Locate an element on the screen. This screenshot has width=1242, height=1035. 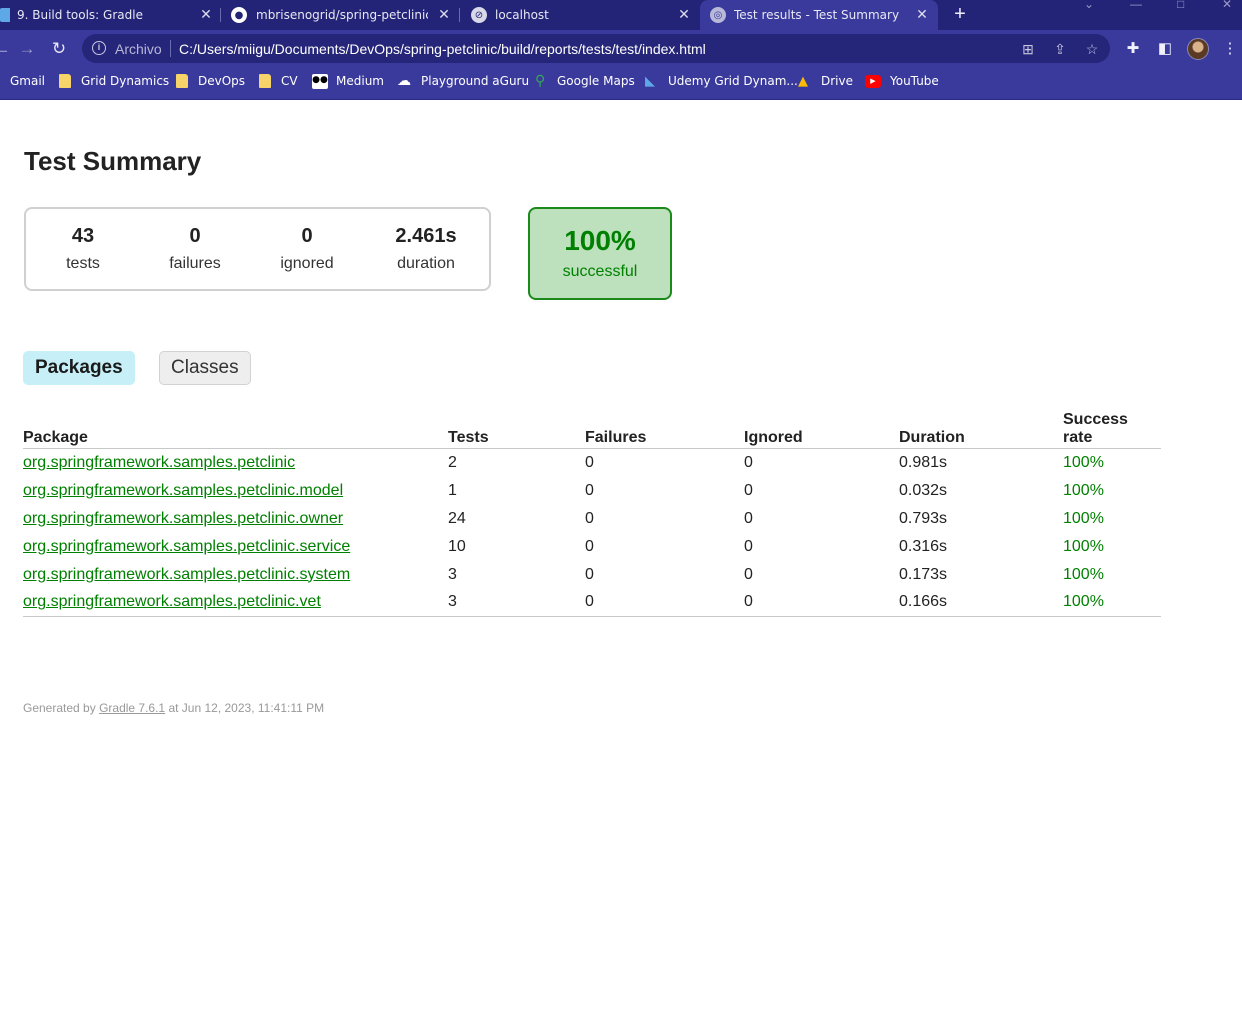
profile-avatar is located at coordinates (1198, 49).